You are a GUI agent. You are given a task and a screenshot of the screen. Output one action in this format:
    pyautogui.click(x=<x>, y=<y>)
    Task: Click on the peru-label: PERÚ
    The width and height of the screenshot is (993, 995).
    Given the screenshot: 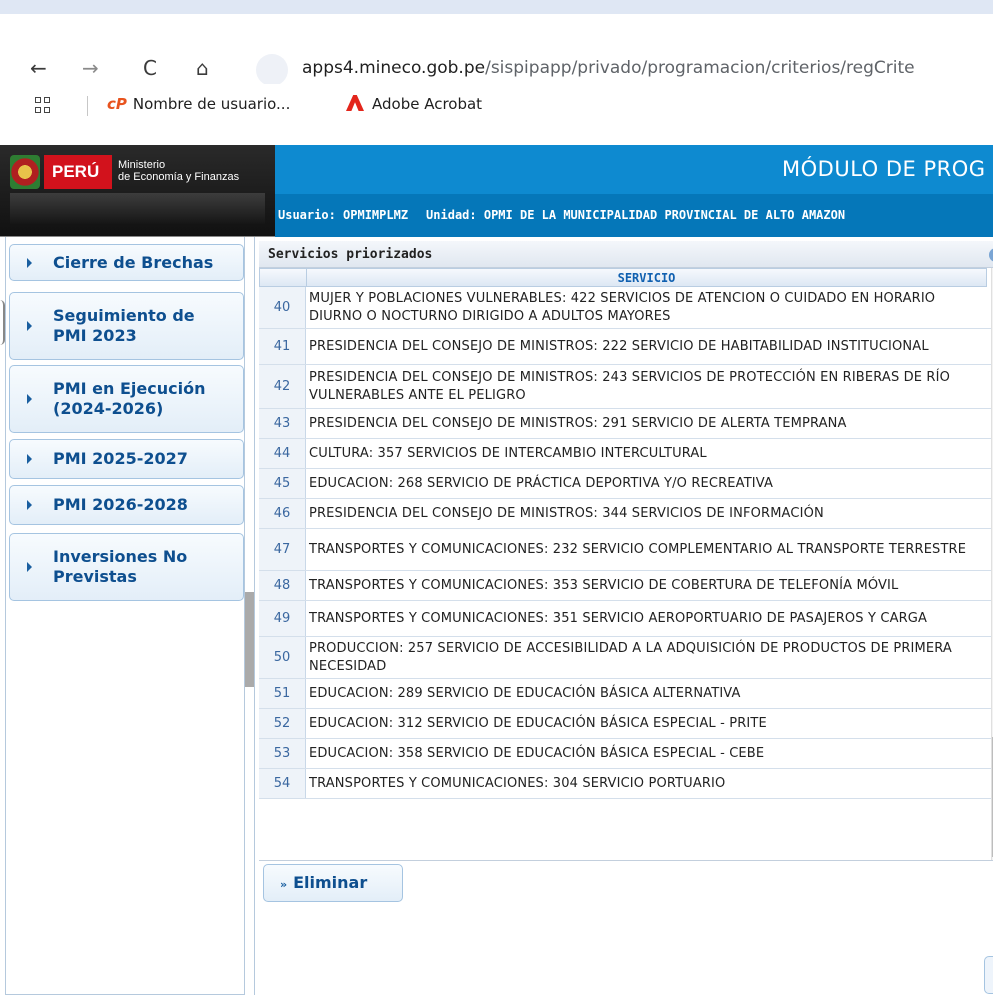 What is the action you would take?
    pyautogui.click(x=78, y=172)
    